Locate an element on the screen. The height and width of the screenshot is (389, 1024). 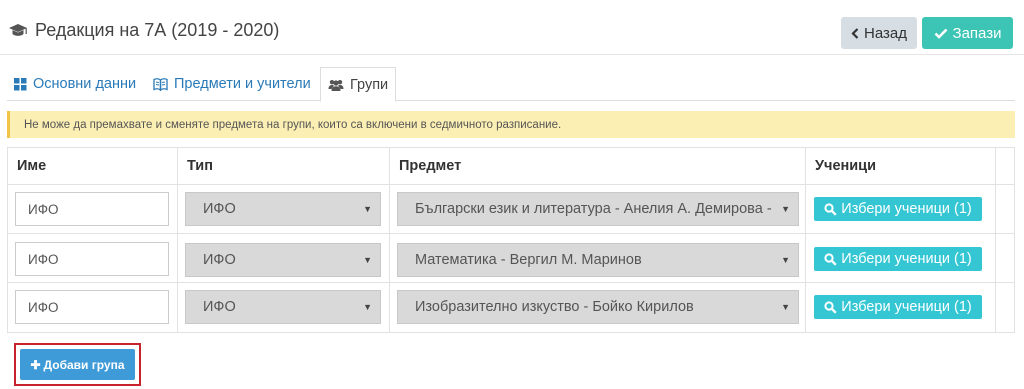
tab-groups: Групи is located at coordinates (358, 84).